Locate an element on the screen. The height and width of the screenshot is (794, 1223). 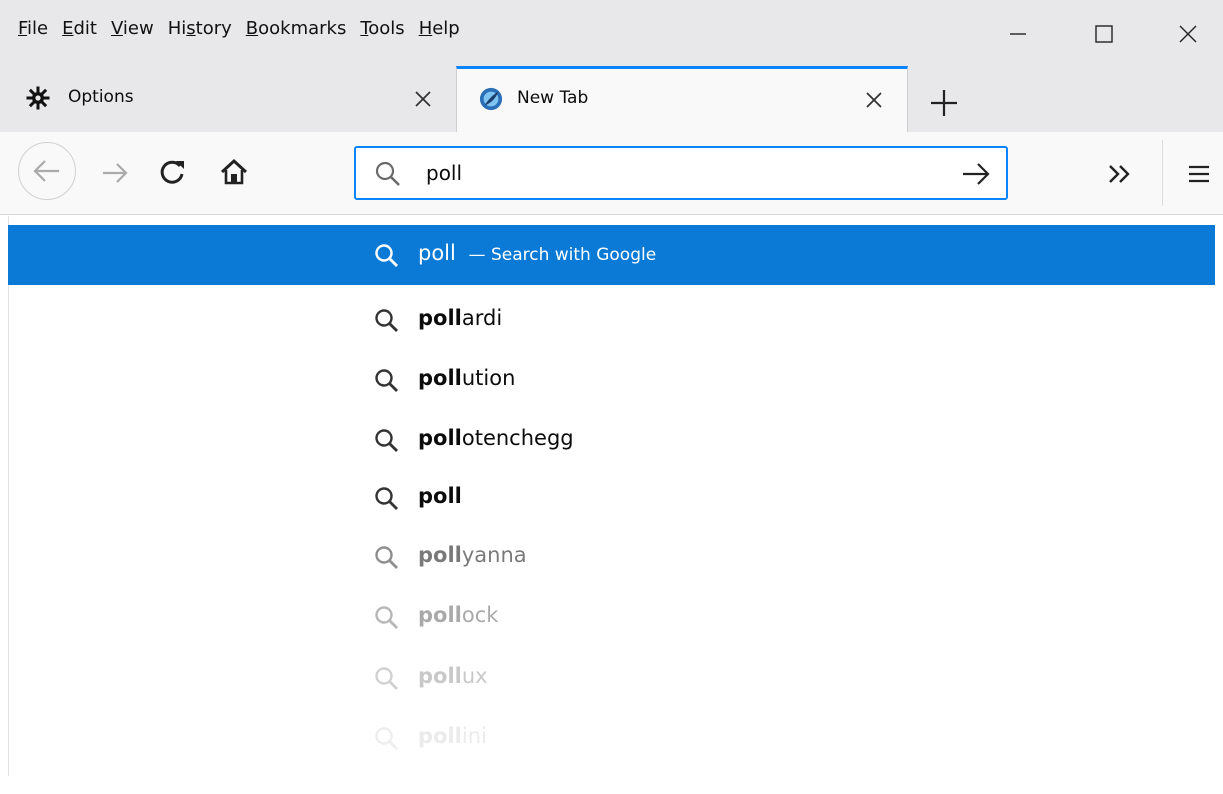
minimize-icon is located at coordinates (1018, 34).